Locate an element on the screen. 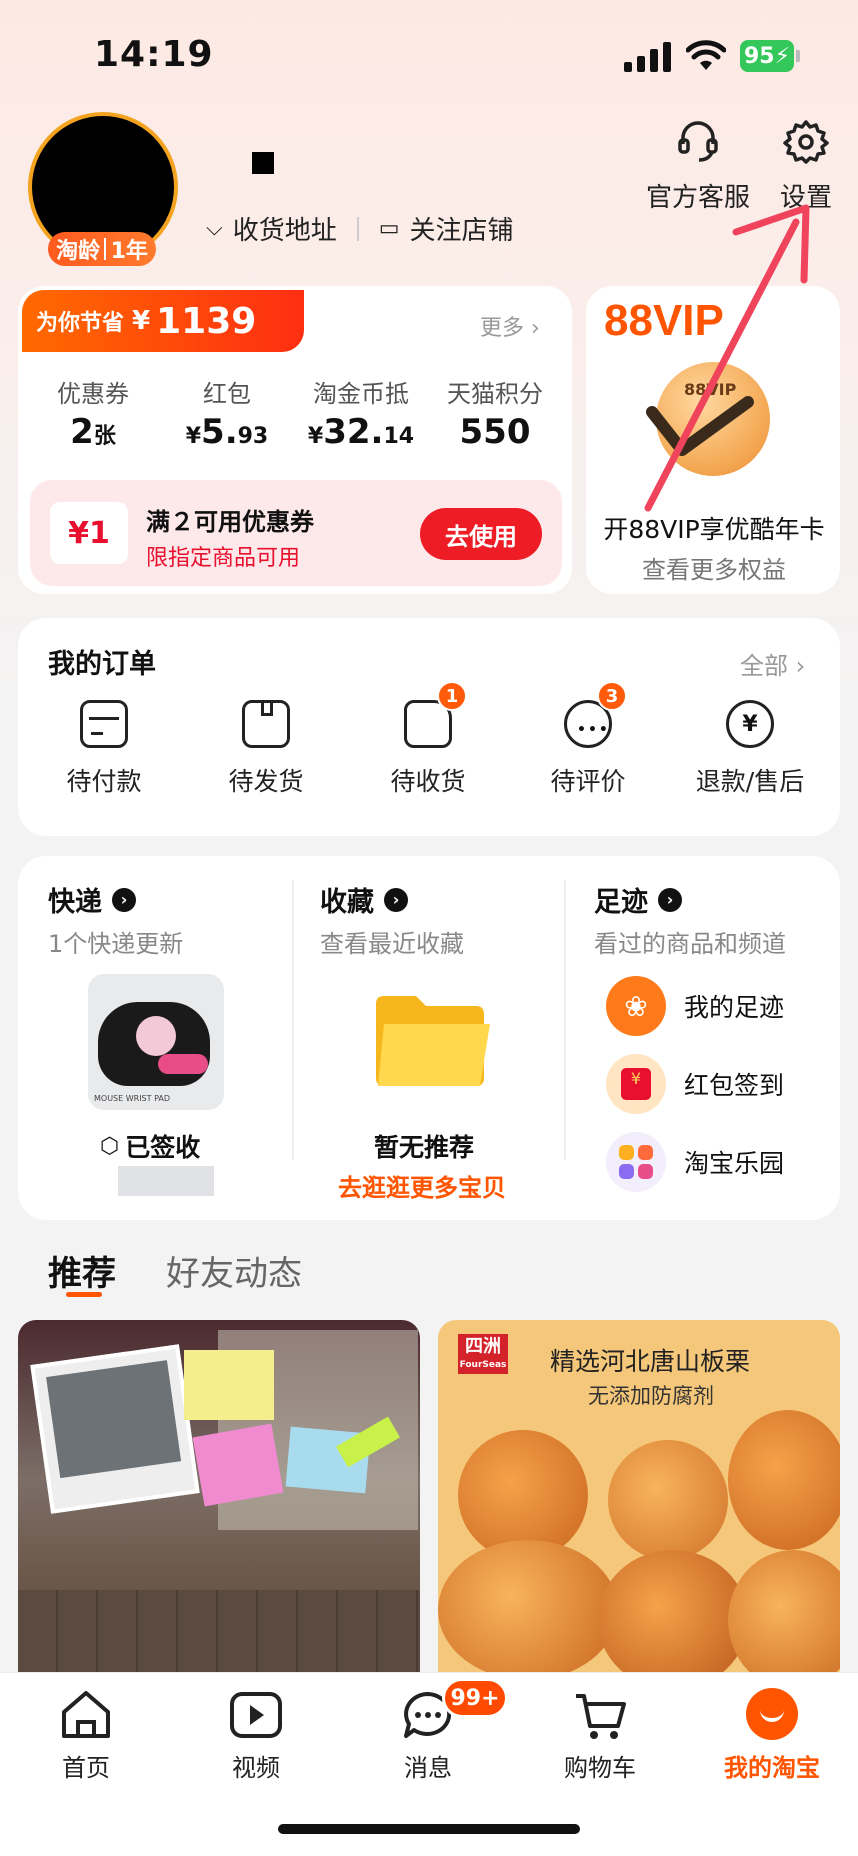 The width and height of the screenshot is (858, 1856). badge-age-label: 淘龄 is located at coordinates (78, 251).